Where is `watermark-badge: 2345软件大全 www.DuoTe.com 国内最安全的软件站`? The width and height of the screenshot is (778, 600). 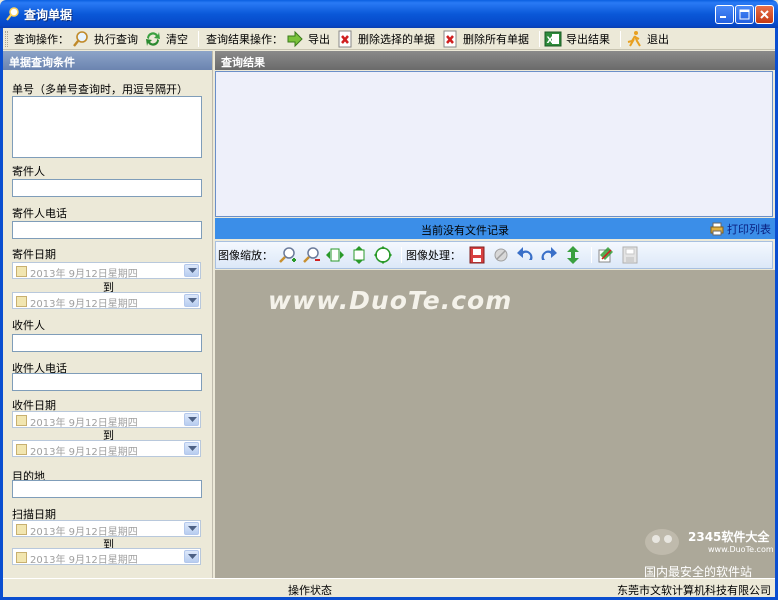
watermark-badge: 2345软件大全 www.DuoTe.com 国内最安全的软件站 is located at coordinates (708, 549).